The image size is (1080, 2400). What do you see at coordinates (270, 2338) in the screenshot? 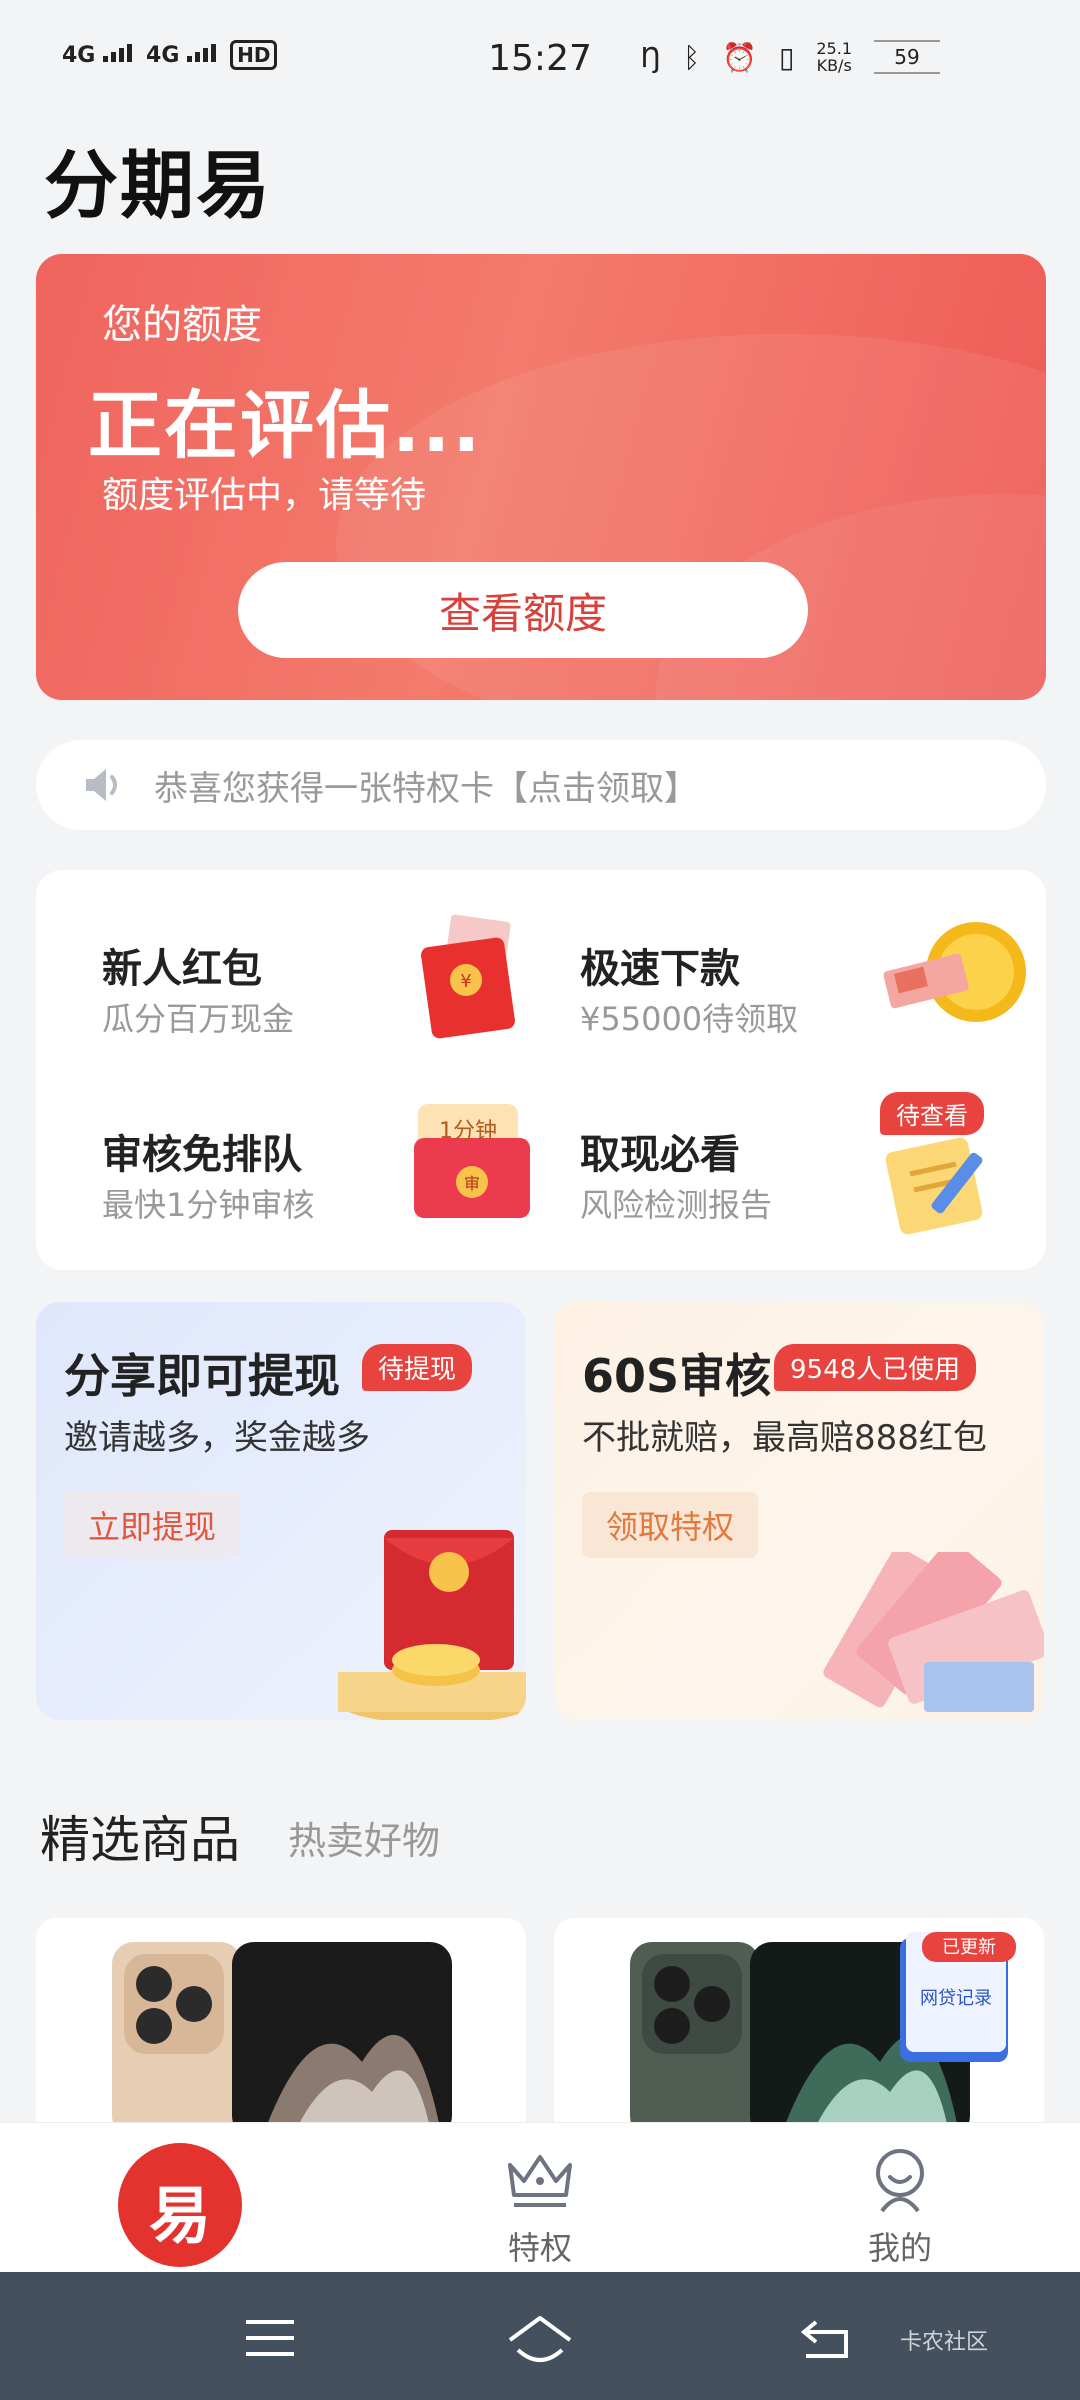
I see `menu-icon` at bounding box center [270, 2338].